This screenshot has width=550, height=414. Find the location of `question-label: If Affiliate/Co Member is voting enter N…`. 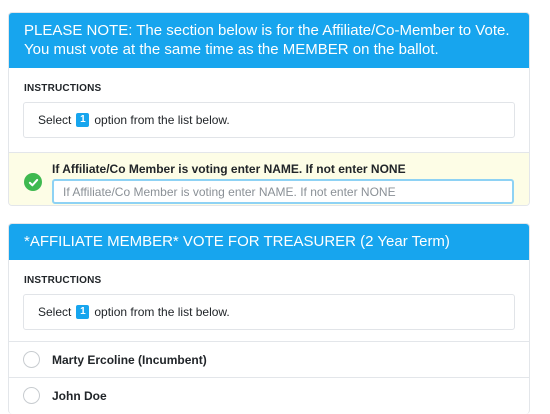

question-label: If Affiliate/Co Member is voting enter N… is located at coordinates (229, 169).